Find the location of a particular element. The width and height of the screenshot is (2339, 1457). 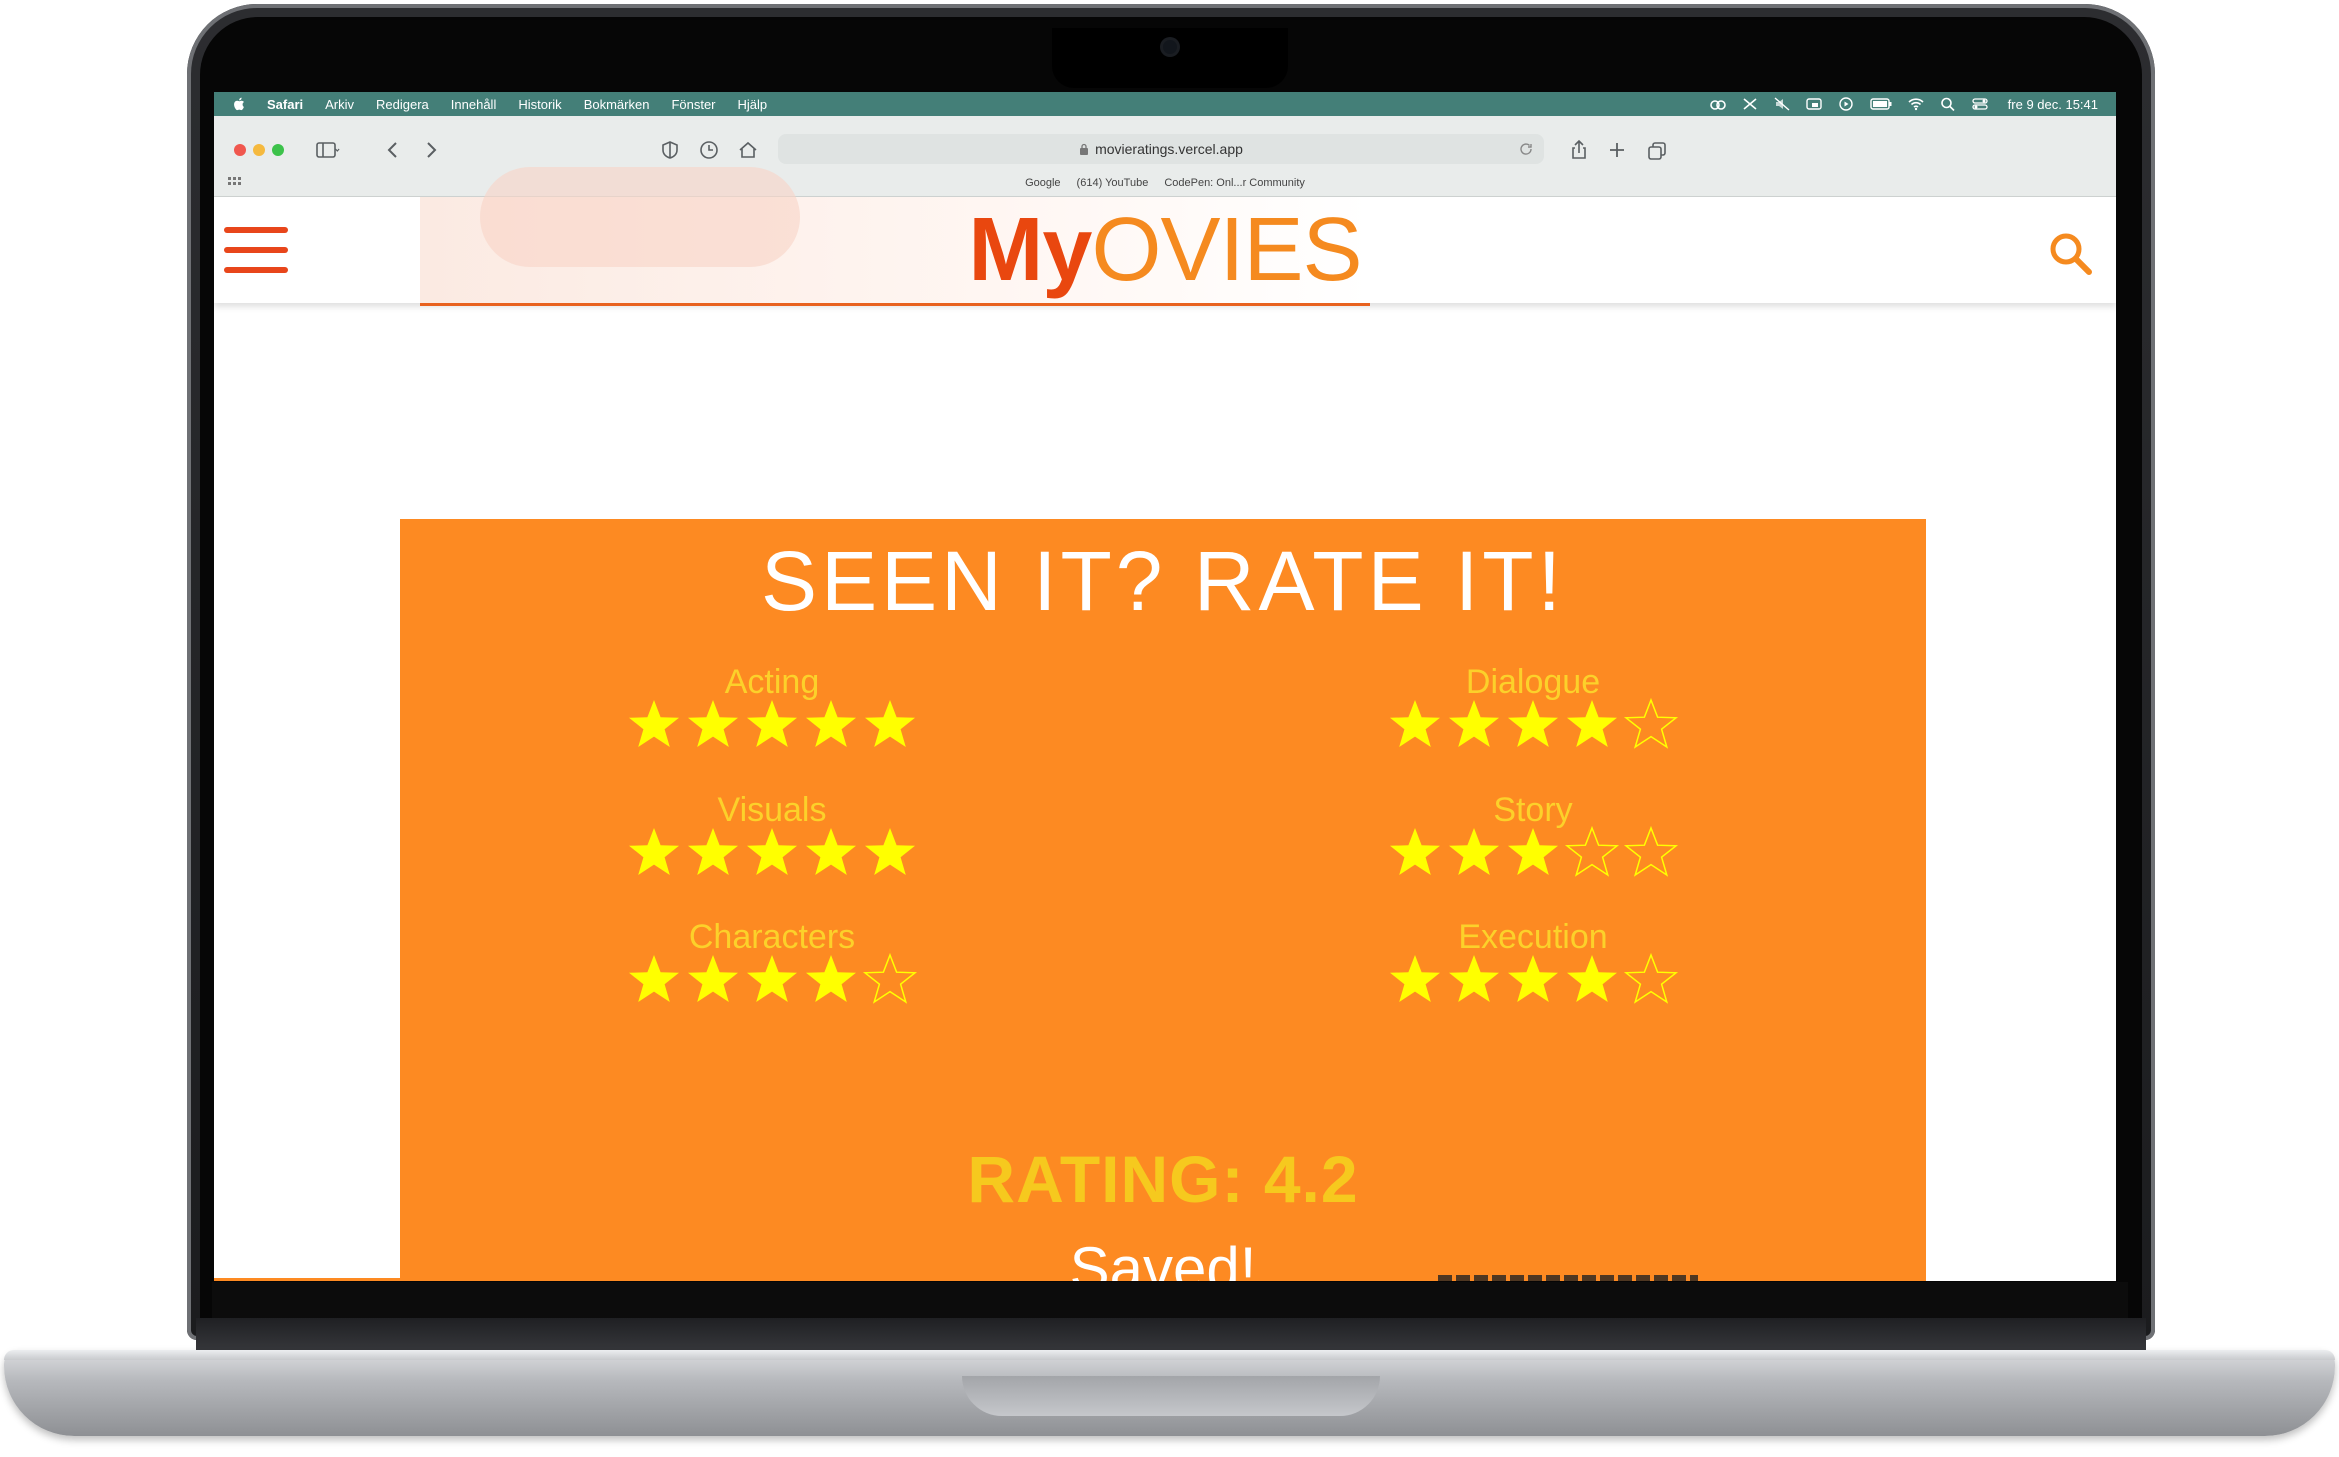

search-icon is located at coordinates (2071, 254).